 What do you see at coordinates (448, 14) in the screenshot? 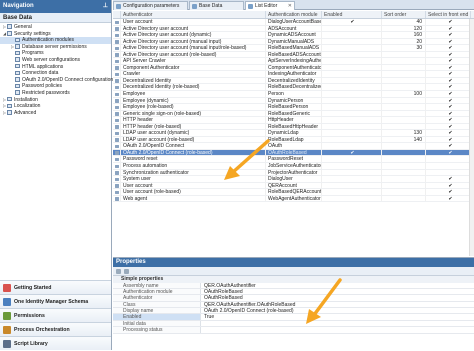
I see `column-select-in-front-end: Select in front end` at bounding box center [448, 14].